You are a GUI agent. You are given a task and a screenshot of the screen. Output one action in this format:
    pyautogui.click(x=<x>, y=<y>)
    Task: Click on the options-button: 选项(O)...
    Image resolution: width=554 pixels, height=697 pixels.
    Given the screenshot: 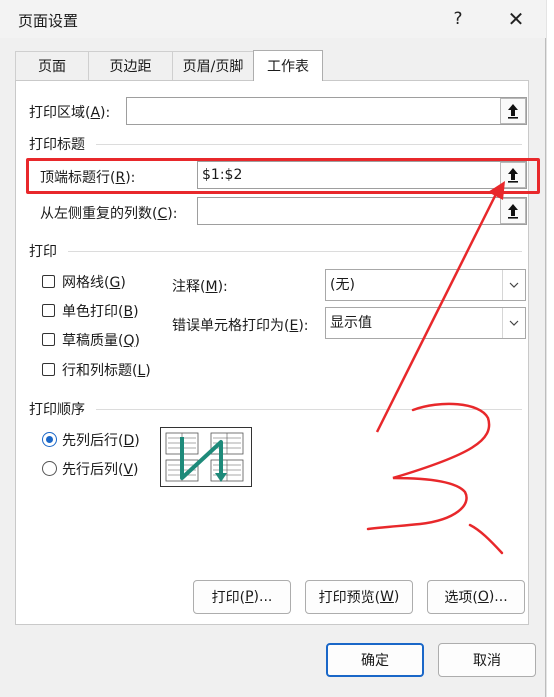 What is the action you would take?
    pyautogui.click(x=476, y=597)
    